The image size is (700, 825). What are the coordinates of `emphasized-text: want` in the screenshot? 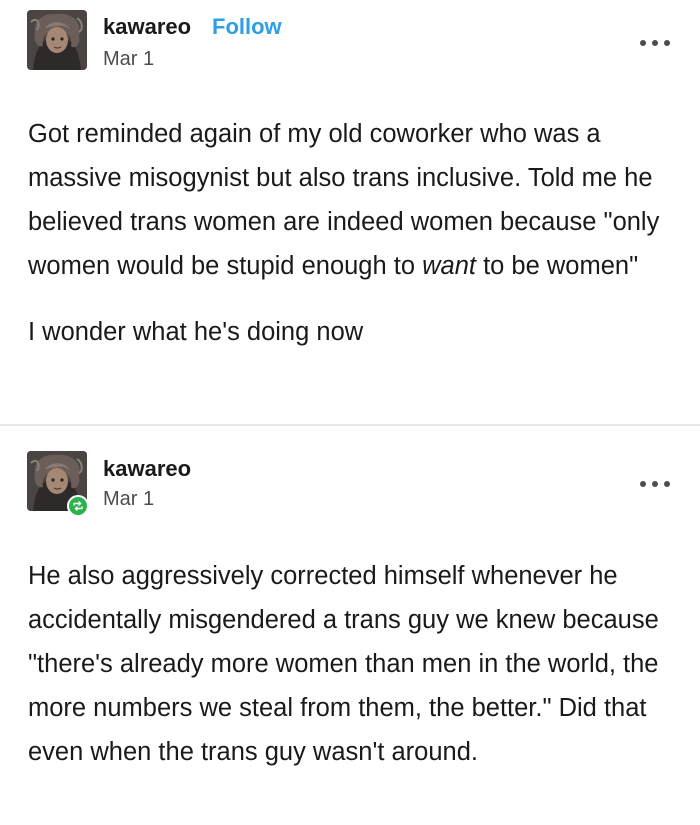 It's located at (449, 266).